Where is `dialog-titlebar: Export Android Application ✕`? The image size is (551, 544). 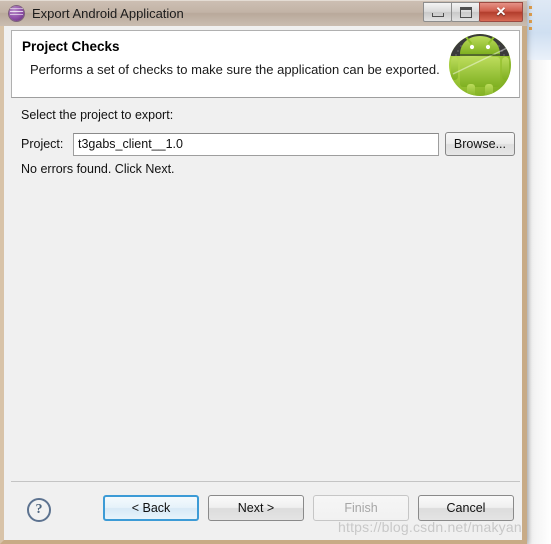 dialog-titlebar: Export Android Application ✕ is located at coordinates (263, 13).